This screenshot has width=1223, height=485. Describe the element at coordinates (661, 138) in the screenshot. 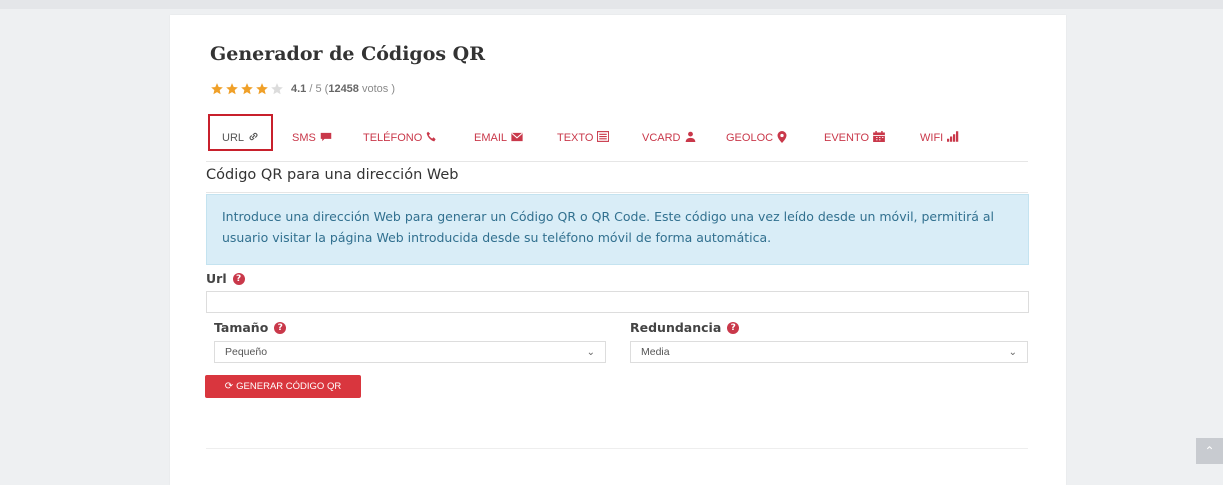

I see `tab-label: VCARD` at that location.